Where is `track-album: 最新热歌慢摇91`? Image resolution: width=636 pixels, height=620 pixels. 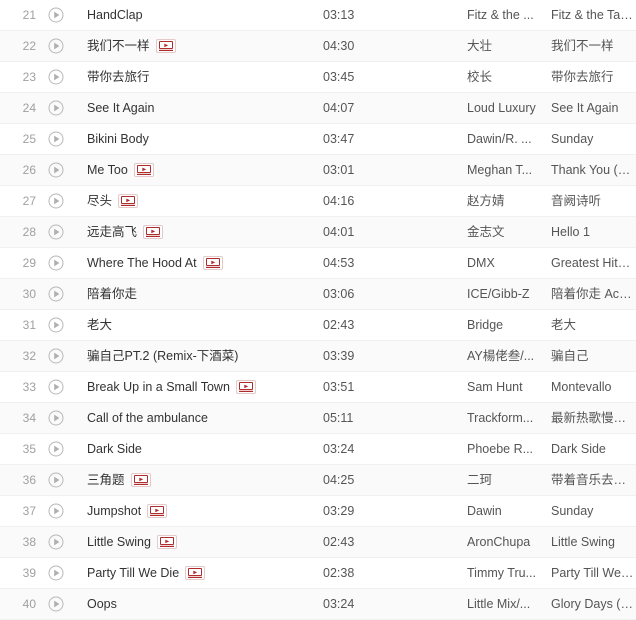 track-album: 最新热歌慢摇91 is located at coordinates (593, 418).